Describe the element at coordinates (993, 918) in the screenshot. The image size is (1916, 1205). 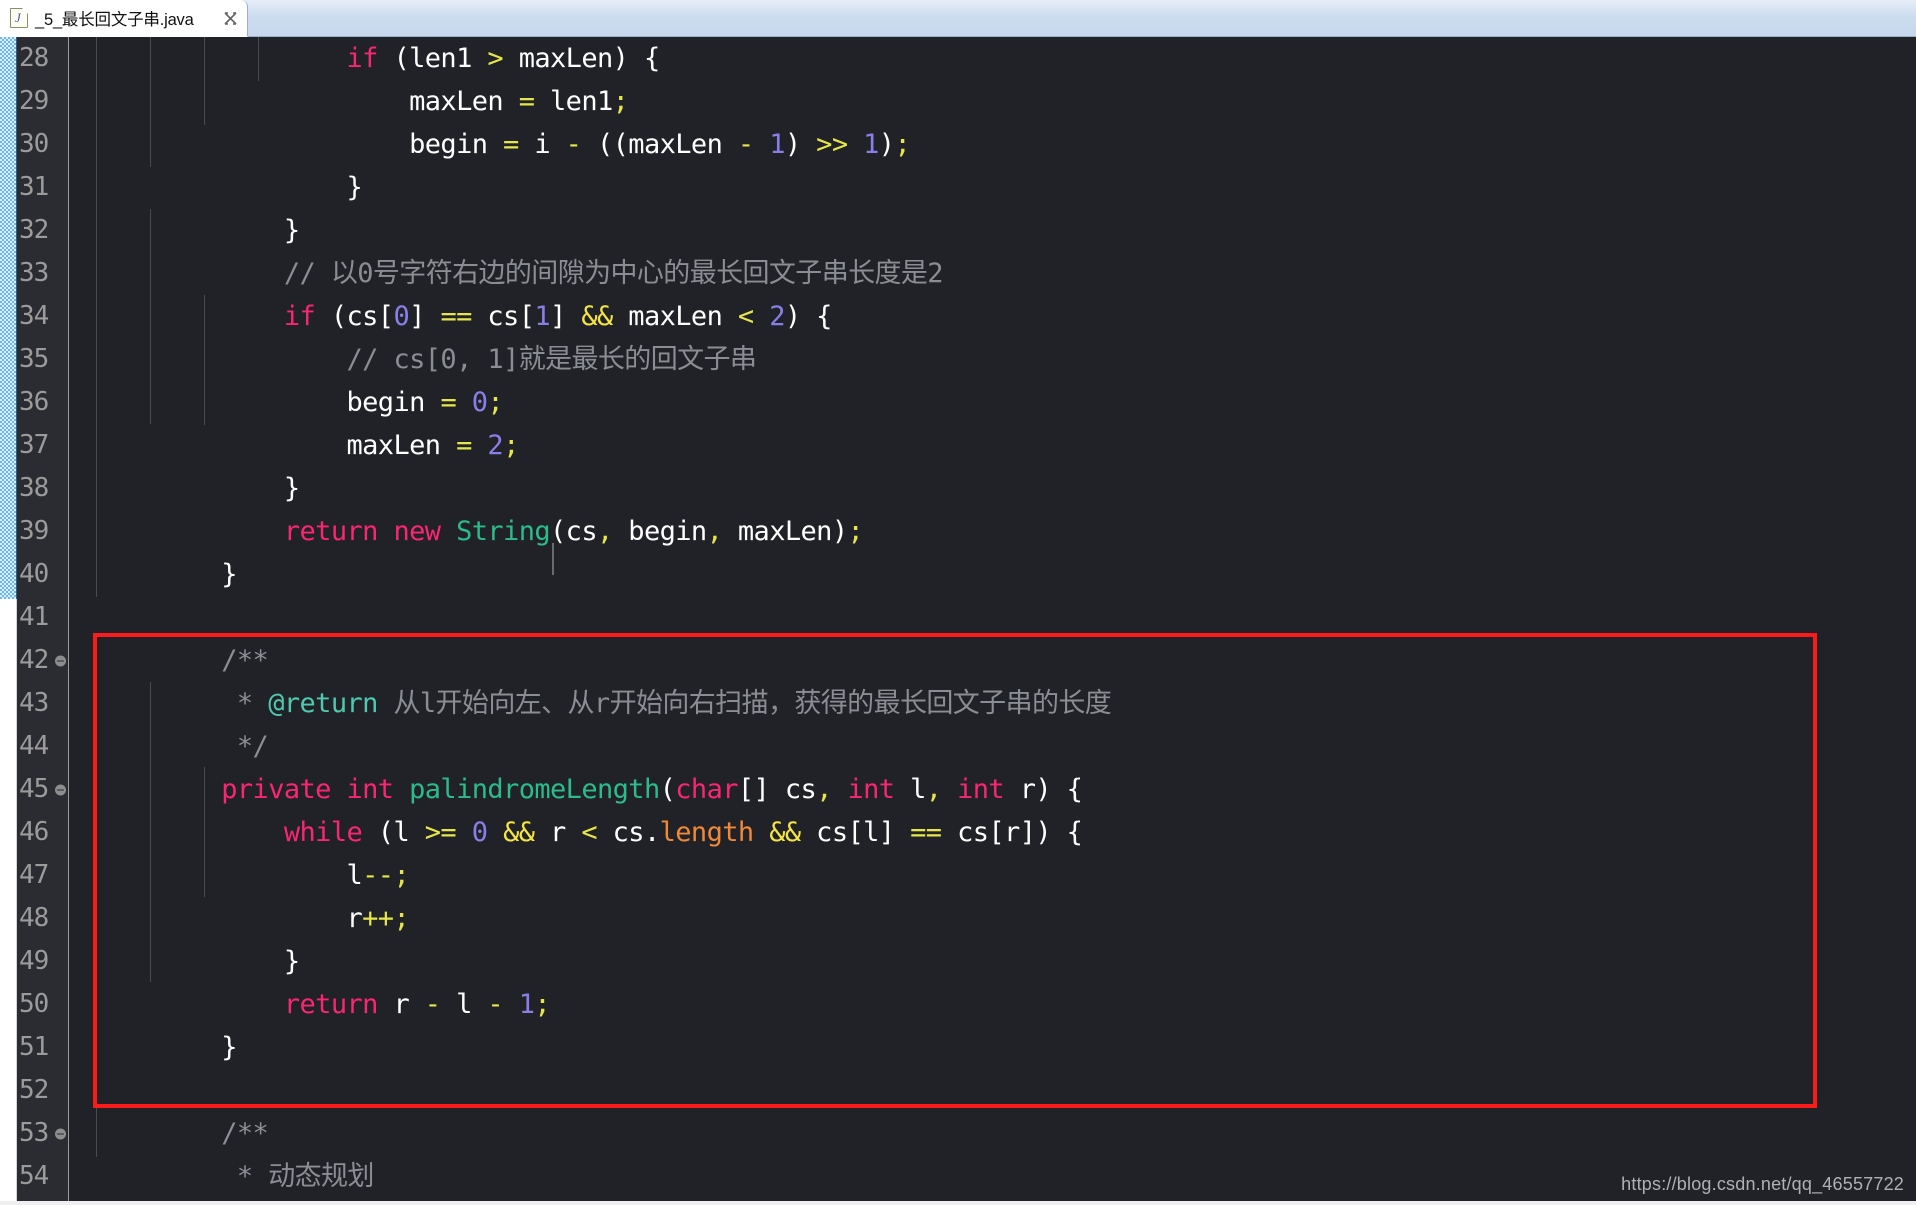
I see `code-line: r++;` at that location.